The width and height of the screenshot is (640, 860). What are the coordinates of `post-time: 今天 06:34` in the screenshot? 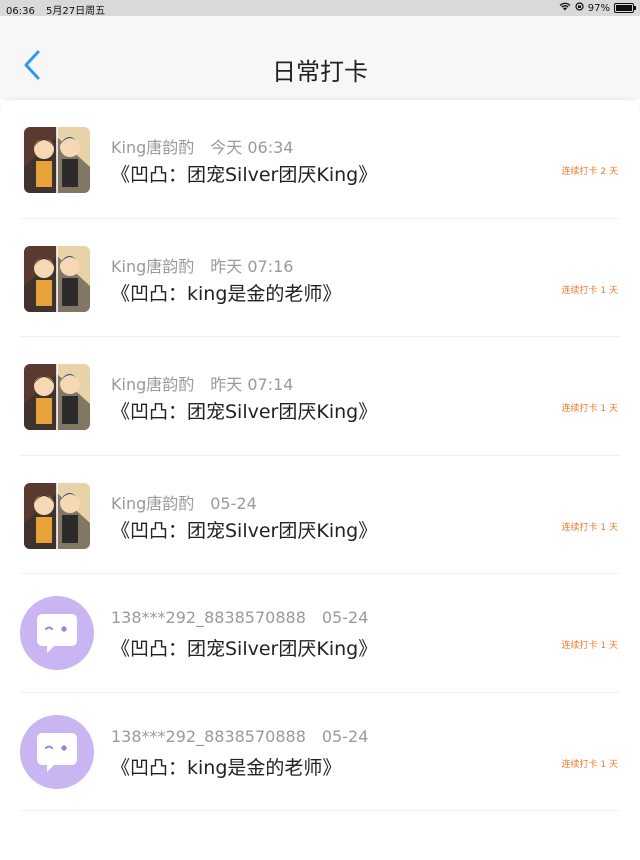 It's located at (252, 147).